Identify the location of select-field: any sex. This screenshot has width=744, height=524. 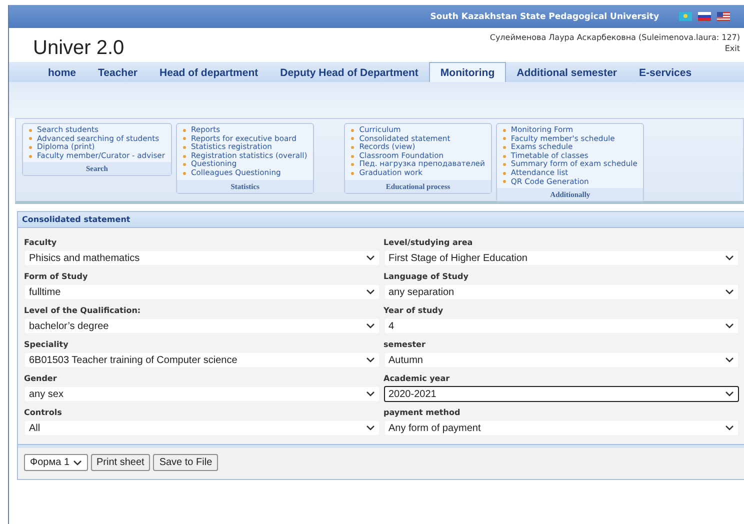
(202, 394).